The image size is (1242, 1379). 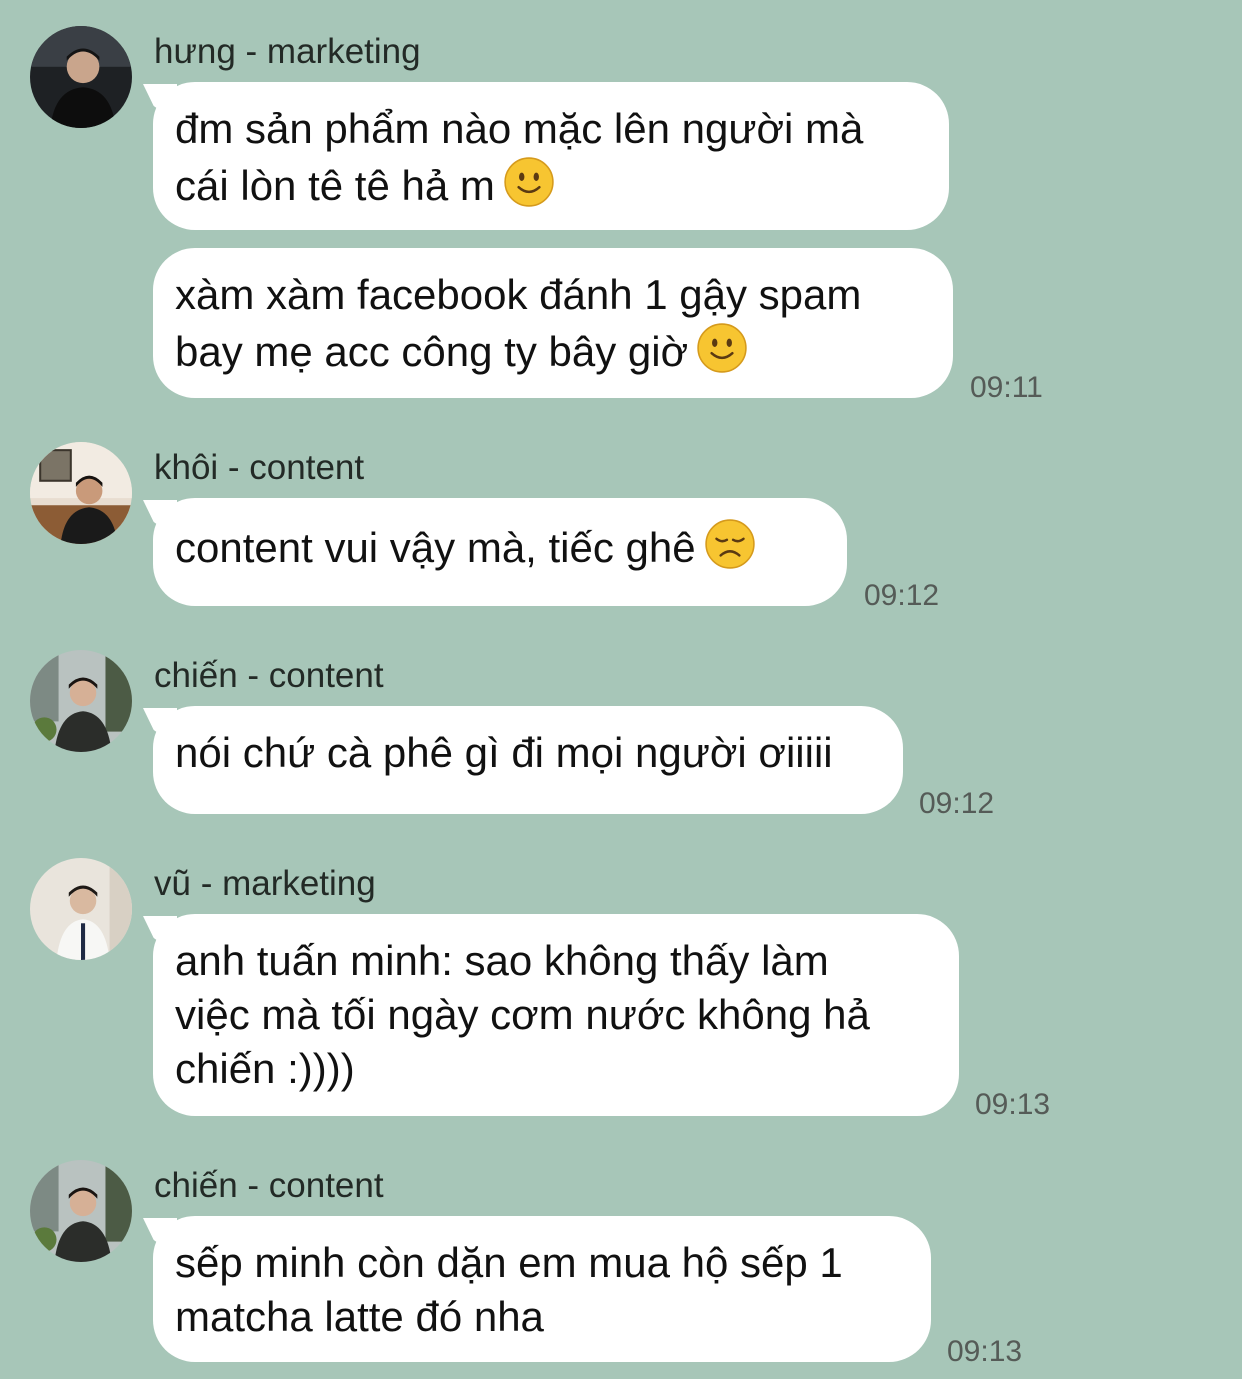 What do you see at coordinates (259, 467) in the screenshot?
I see `sender-name: khôi - content` at bounding box center [259, 467].